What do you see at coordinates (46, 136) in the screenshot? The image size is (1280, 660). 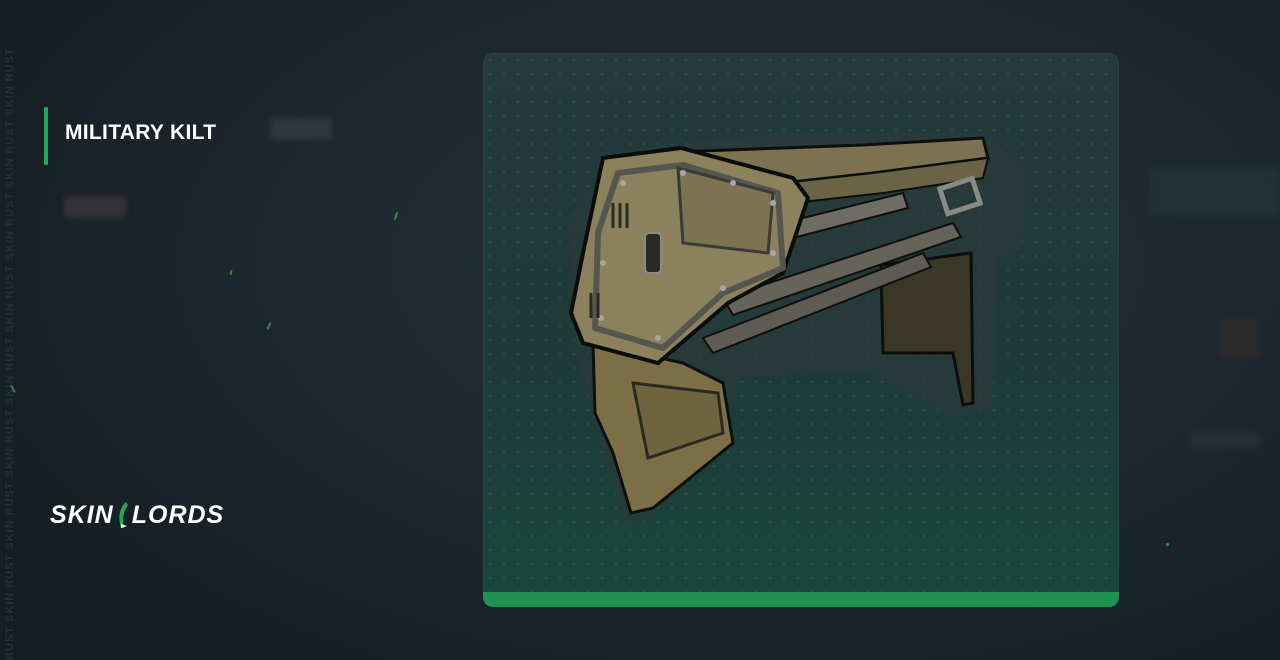 I see `title-accent-bar` at bounding box center [46, 136].